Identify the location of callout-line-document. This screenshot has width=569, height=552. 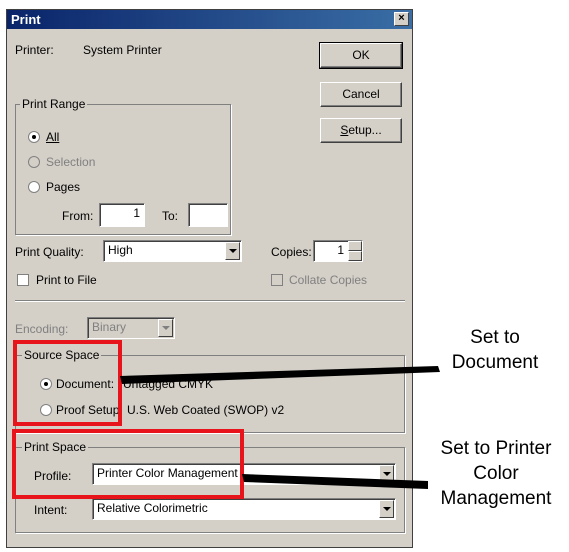
(280, 375).